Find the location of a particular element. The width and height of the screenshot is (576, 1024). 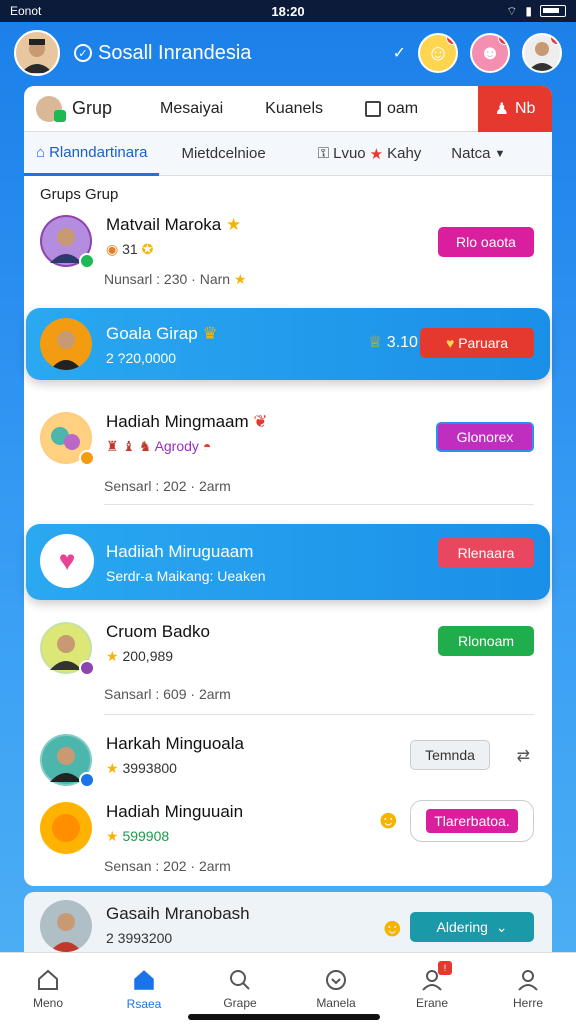

checkbox-icon is located at coordinates (373, 108).